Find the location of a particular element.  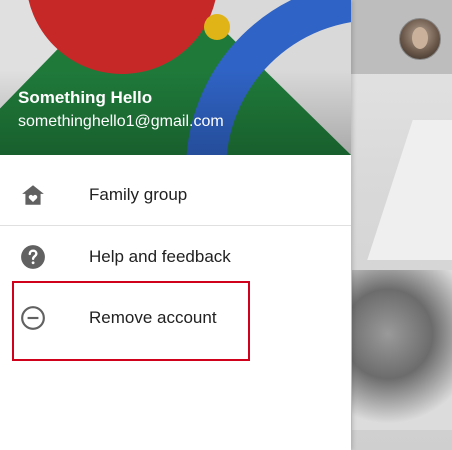

family-group-icon is located at coordinates (33, 195).